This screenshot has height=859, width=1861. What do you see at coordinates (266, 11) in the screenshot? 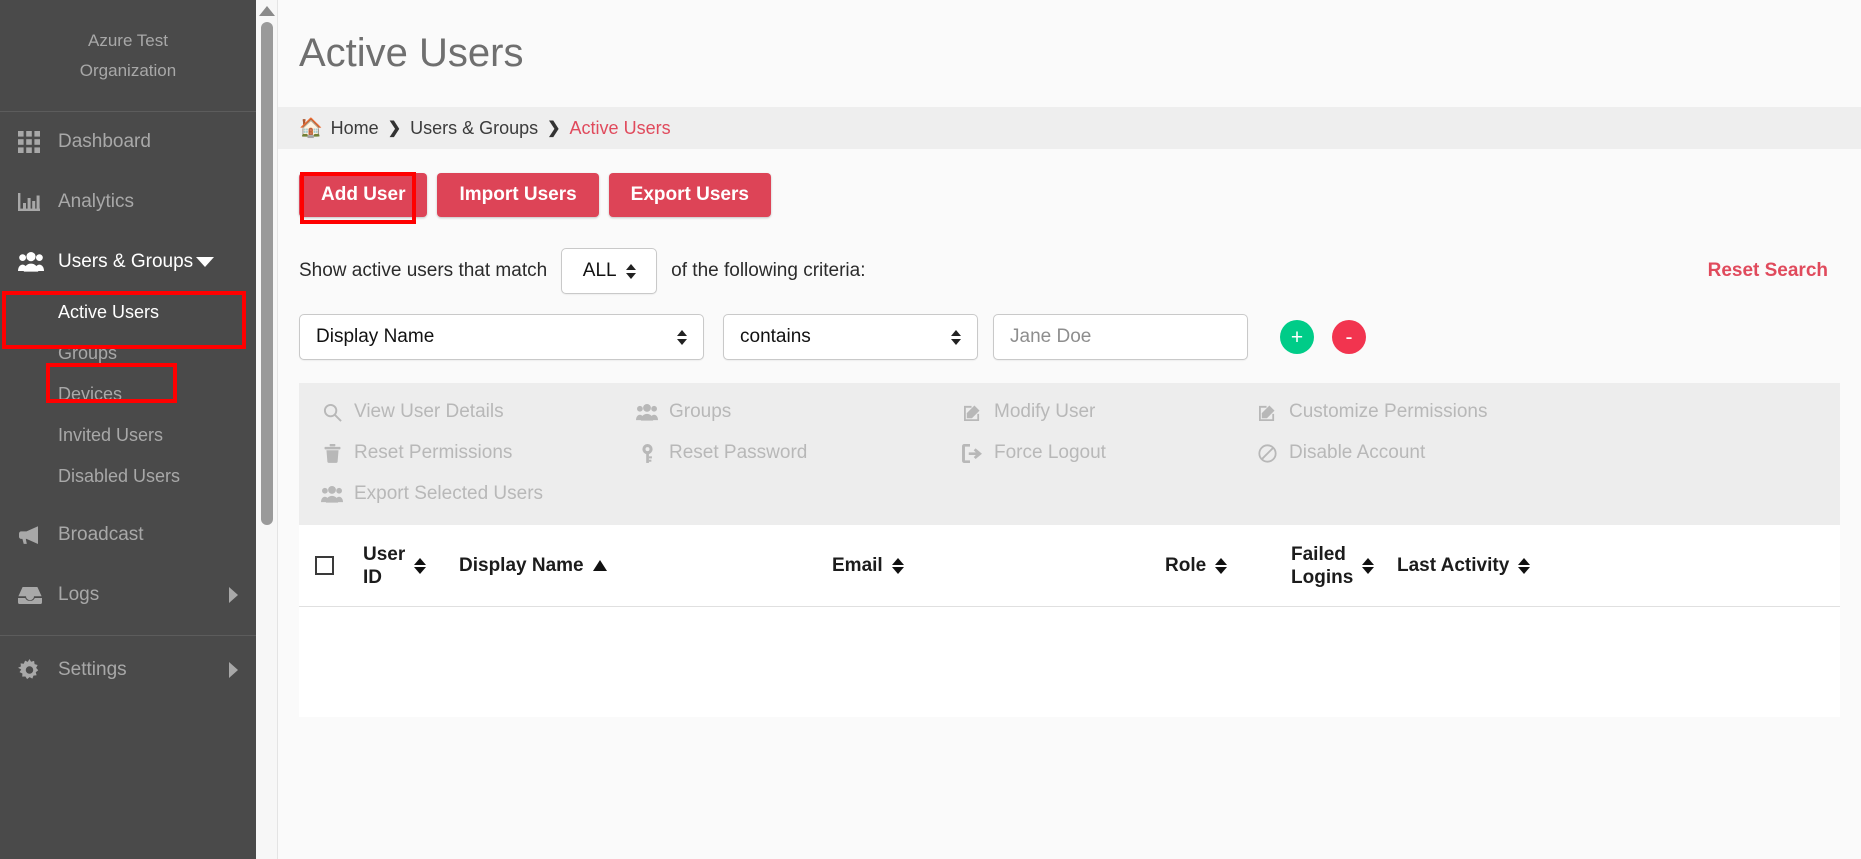
I see `scroll-up-arrow-icon` at bounding box center [266, 11].